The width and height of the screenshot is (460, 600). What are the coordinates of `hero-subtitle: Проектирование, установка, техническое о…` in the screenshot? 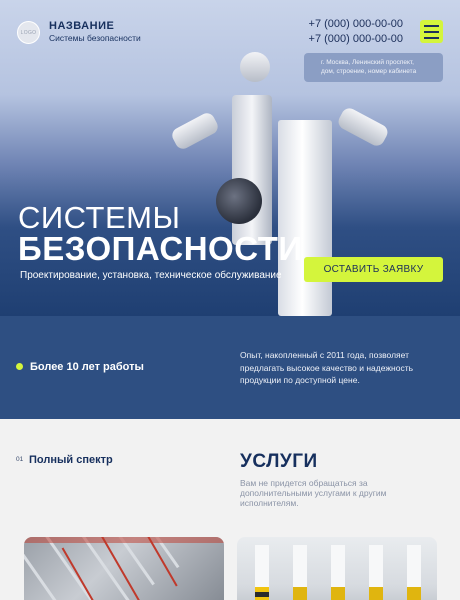 It's located at (151, 275).